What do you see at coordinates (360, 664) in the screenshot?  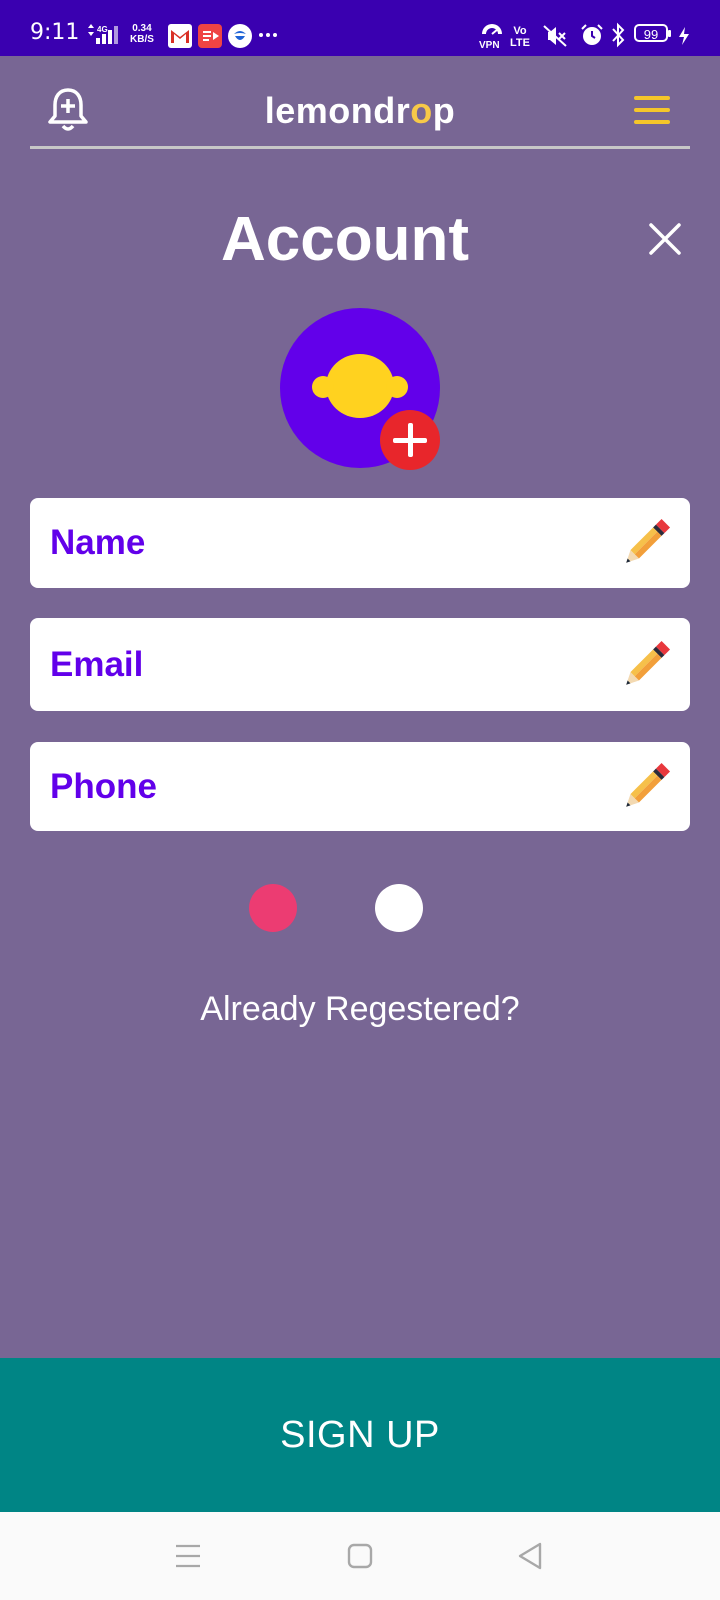 I see `email-field: Email` at bounding box center [360, 664].